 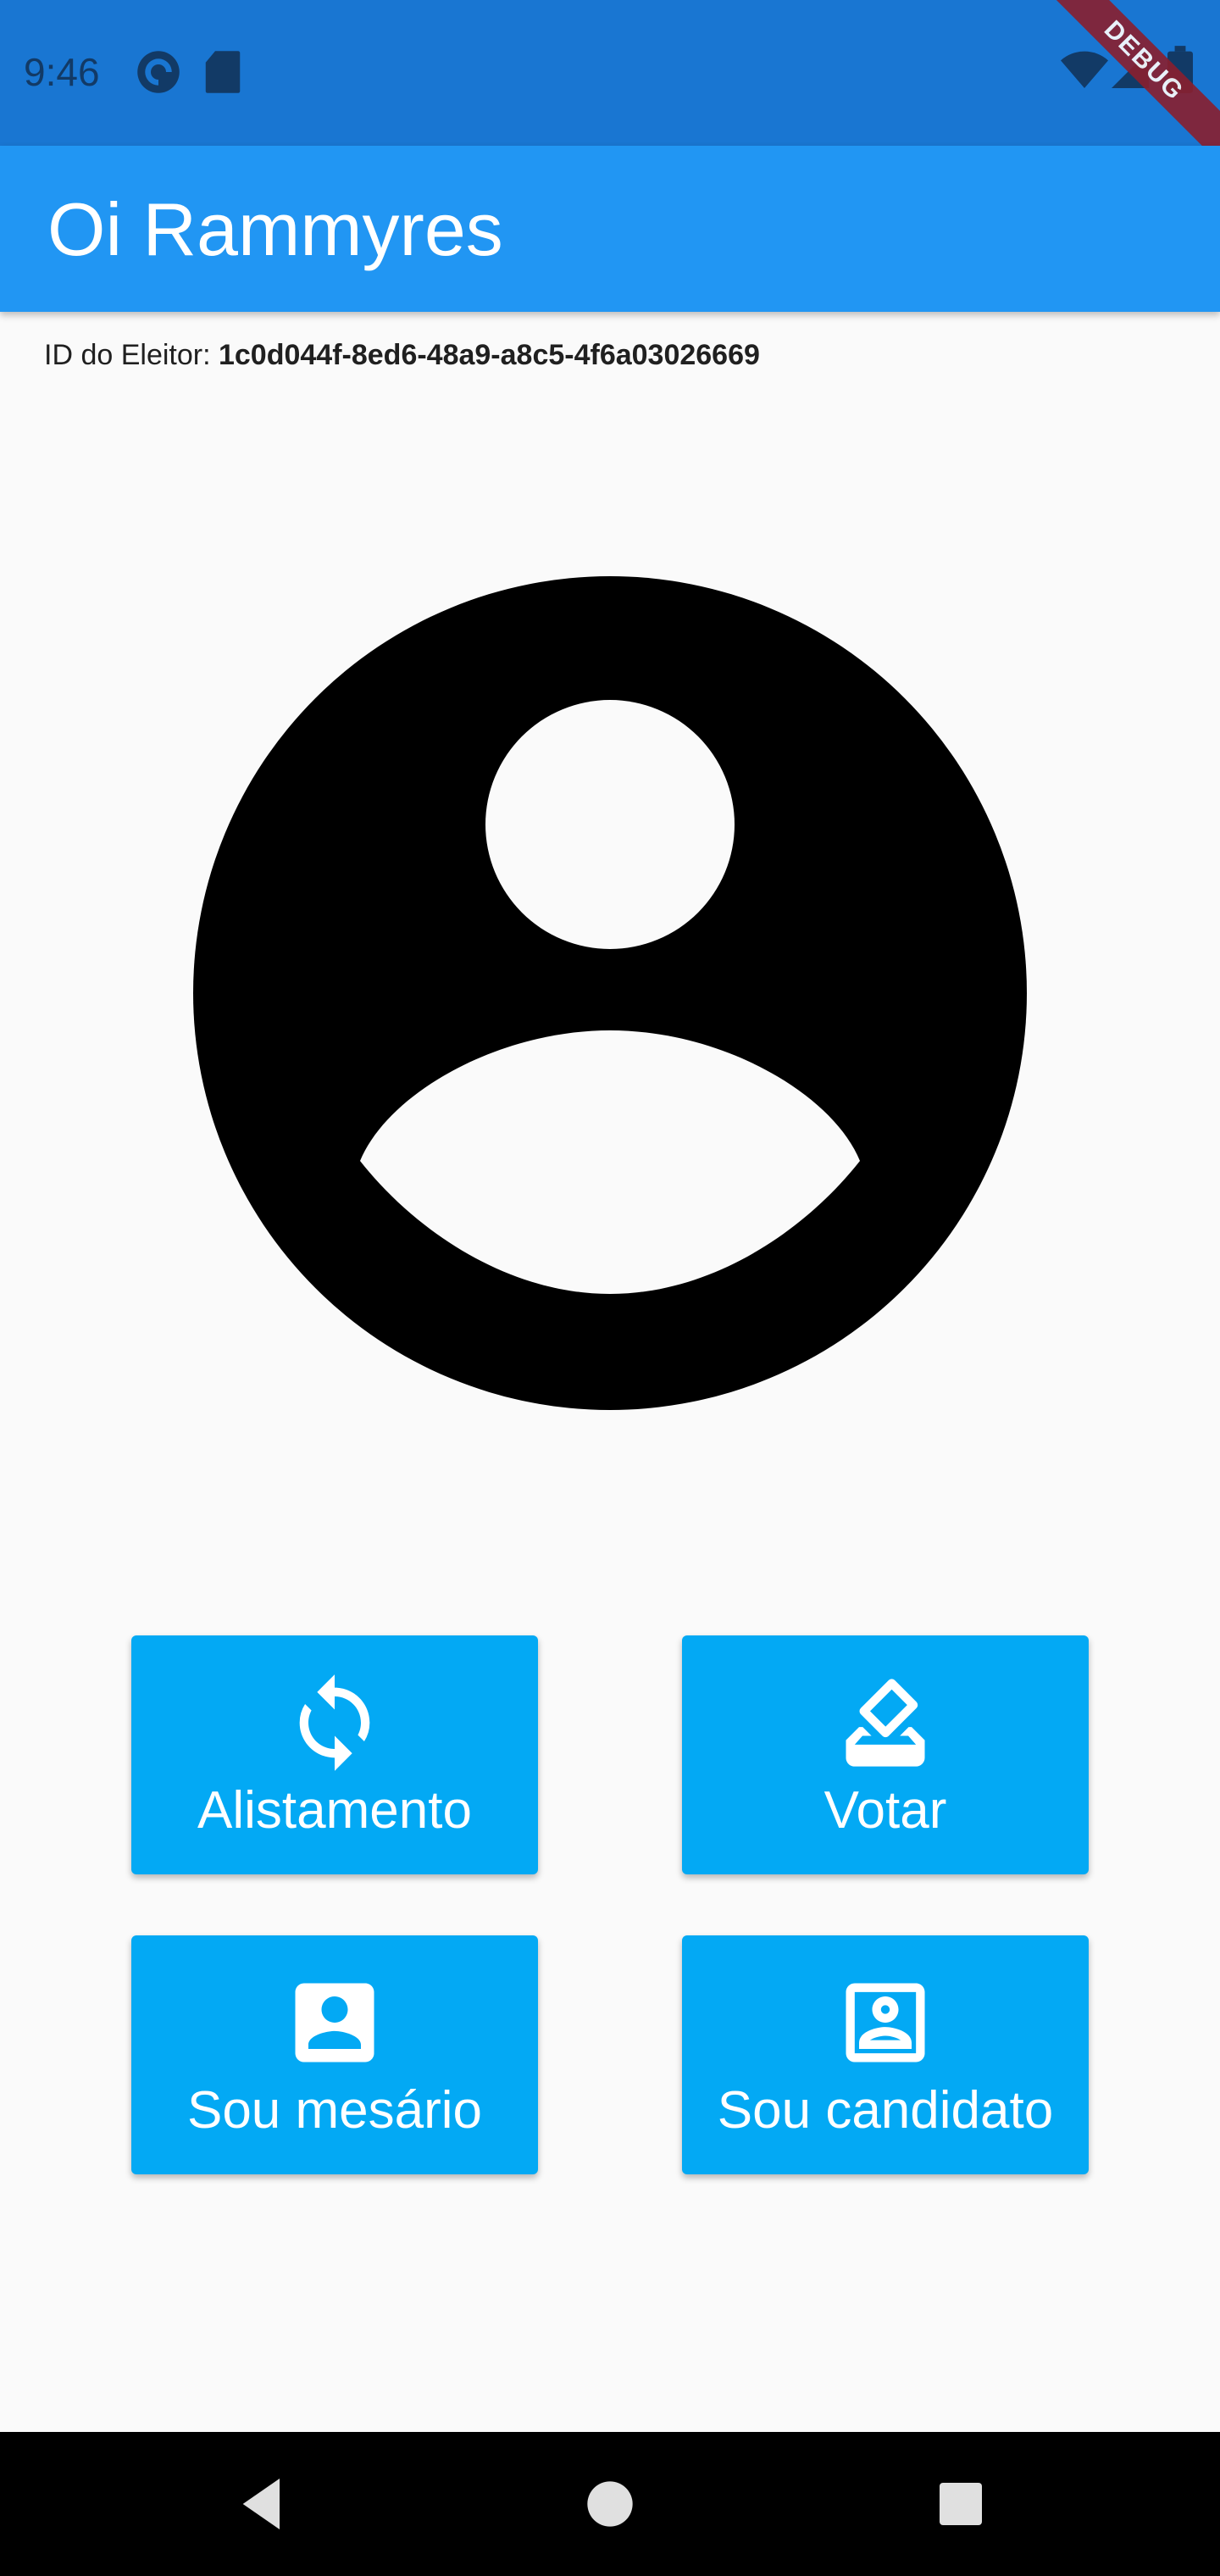 What do you see at coordinates (961, 2504) in the screenshot?
I see `recents-icon` at bounding box center [961, 2504].